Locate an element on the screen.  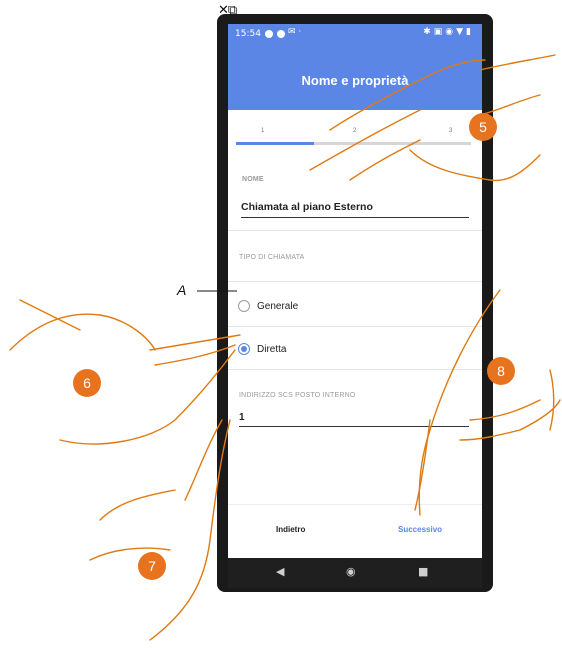
name-underline is located at coordinates (355, 217).